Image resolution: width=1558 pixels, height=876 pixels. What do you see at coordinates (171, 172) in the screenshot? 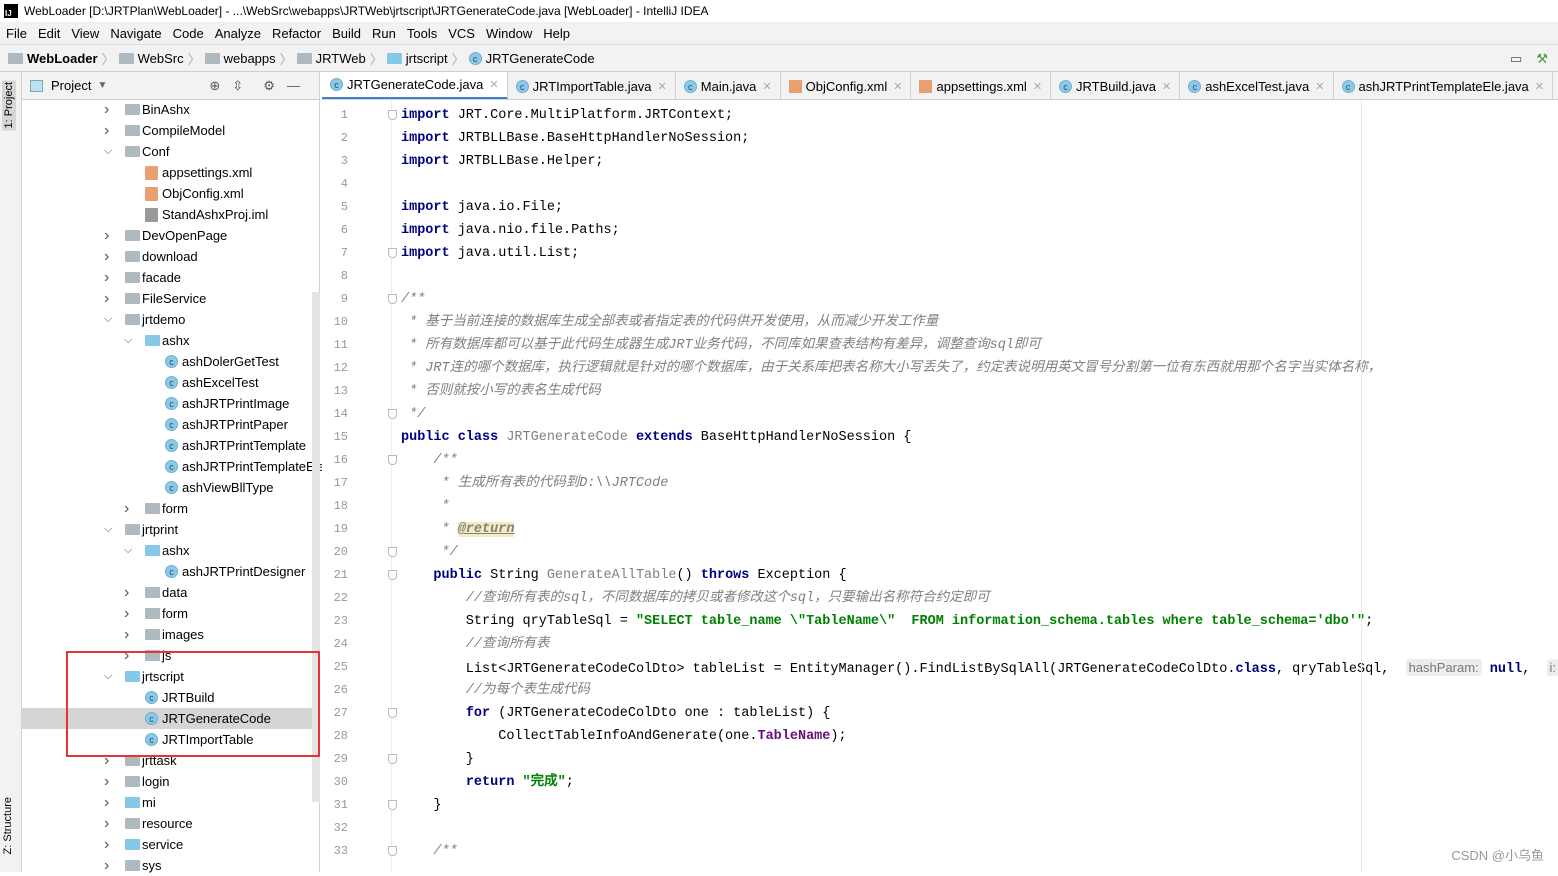
I see `tree-item: appsettings.xml` at bounding box center [171, 172].